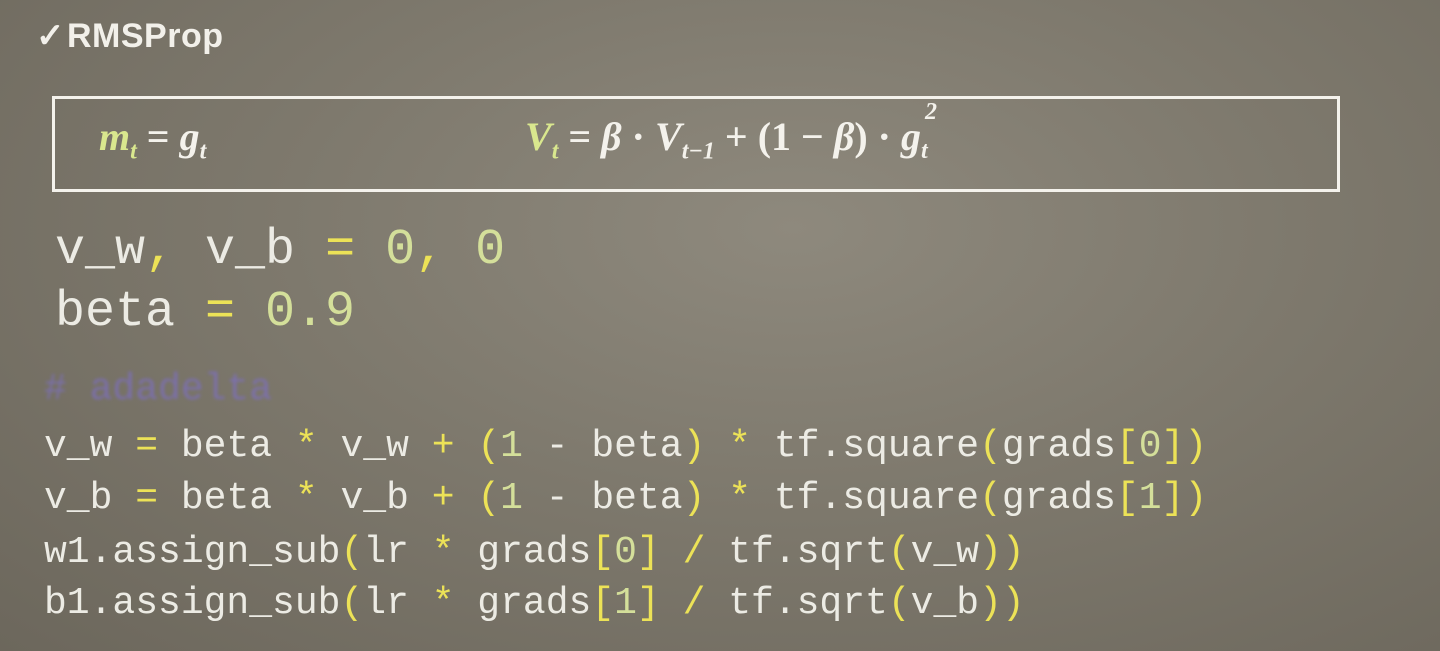  I want to click on formula-box: mt = gt Vt = β · Vt−1 + (1 − β) · g2t, so click(696, 144).